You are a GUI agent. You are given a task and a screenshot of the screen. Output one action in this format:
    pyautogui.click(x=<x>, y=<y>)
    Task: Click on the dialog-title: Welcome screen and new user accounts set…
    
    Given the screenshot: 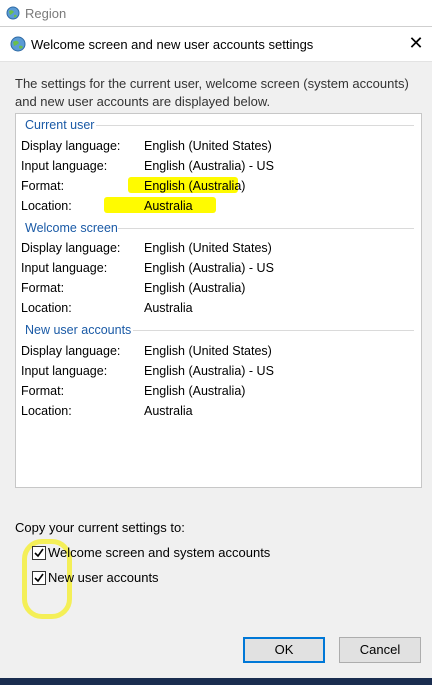 What is the action you would take?
    pyautogui.click(x=172, y=44)
    